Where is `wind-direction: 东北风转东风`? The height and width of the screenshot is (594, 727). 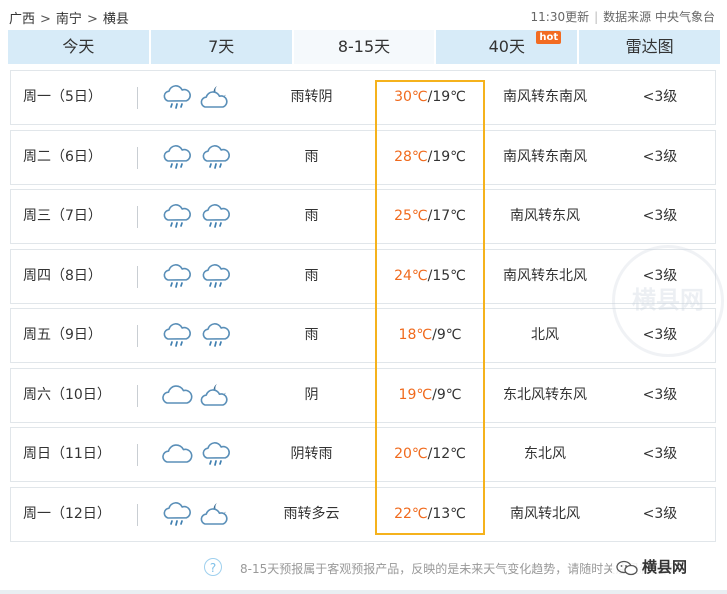
wind-direction: 东北风转东风 is located at coordinates (545, 394).